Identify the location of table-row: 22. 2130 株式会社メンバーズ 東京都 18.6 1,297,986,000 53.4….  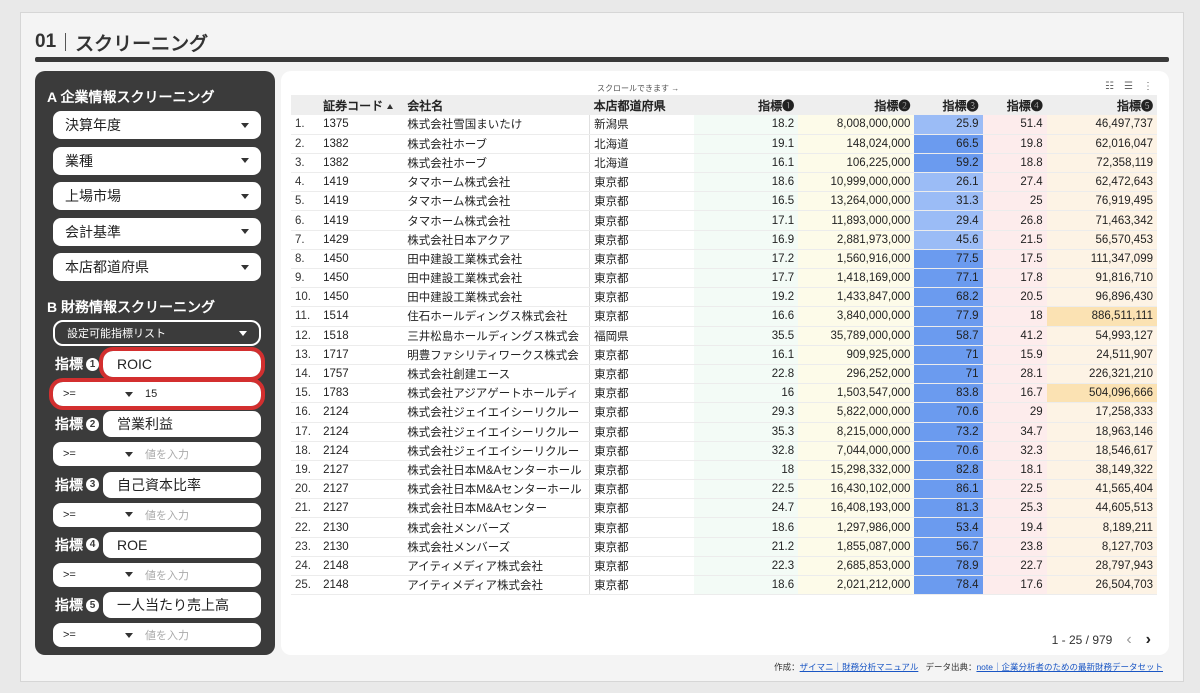
(724, 527).